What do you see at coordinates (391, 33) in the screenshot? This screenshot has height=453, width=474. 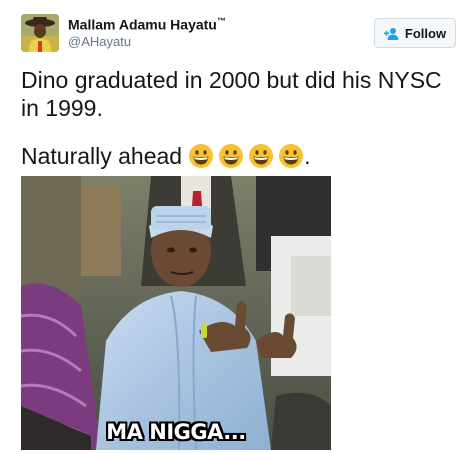 I see `add-user-icon` at bounding box center [391, 33].